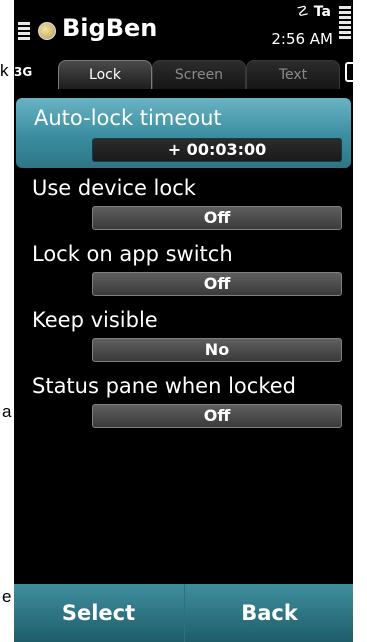  Describe the element at coordinates (302, 39) in the screenshot. I see `status-time: 2:56 AM` at that location.